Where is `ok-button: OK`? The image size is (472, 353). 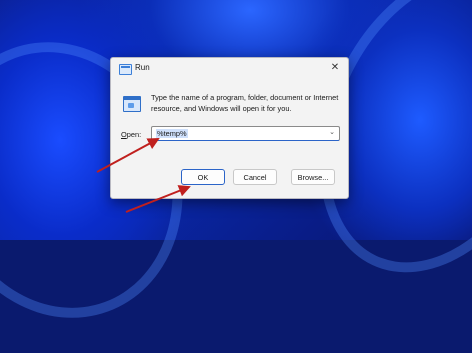 ok-button: OK is located at coordinates (203, 177).